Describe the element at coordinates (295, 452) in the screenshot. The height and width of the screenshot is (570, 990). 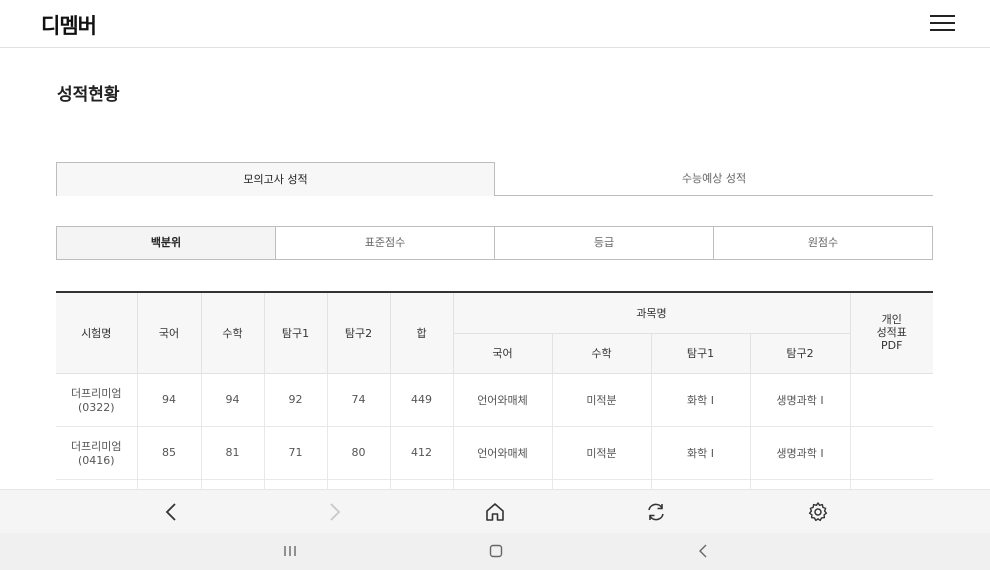
I see `cell-inquiry1: 71` at that location.